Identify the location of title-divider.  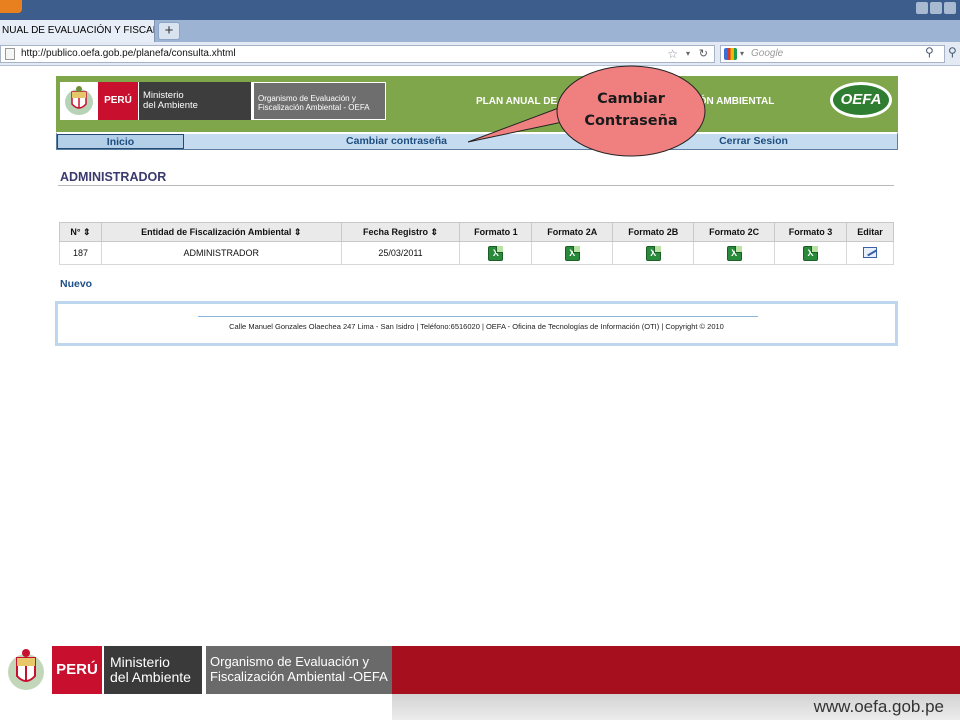
(476, 185).